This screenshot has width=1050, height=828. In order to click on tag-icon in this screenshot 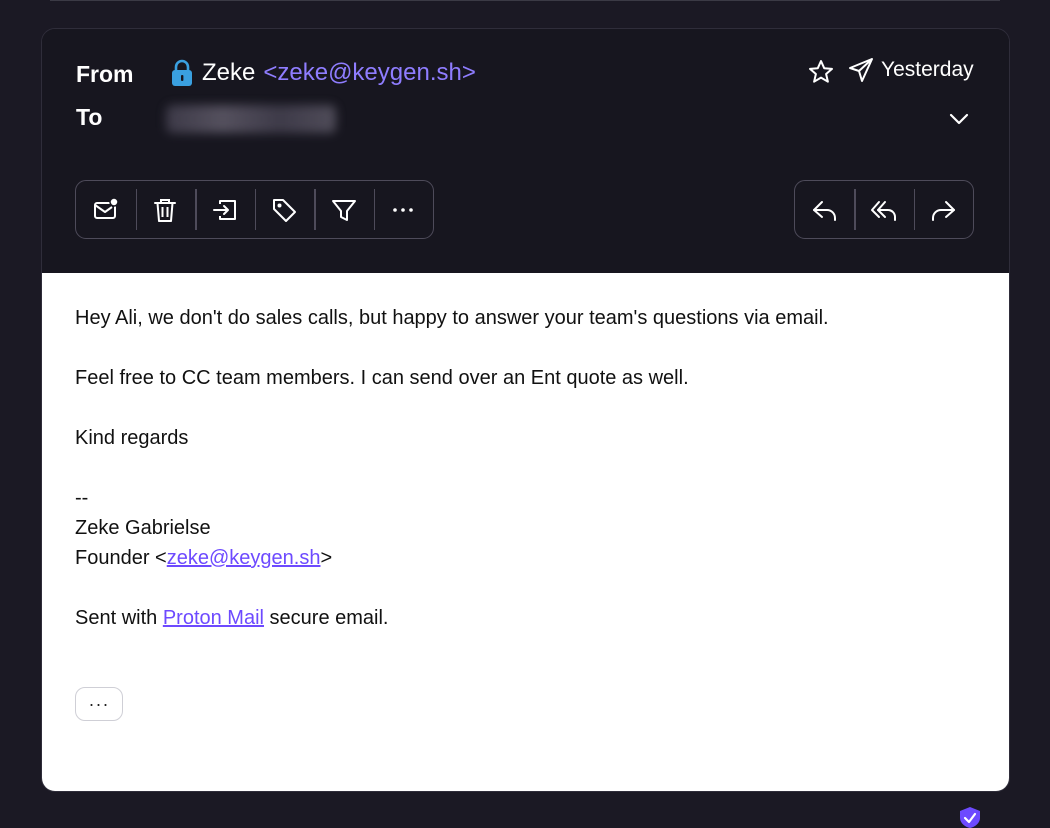, I will do `click(285, 210)`.